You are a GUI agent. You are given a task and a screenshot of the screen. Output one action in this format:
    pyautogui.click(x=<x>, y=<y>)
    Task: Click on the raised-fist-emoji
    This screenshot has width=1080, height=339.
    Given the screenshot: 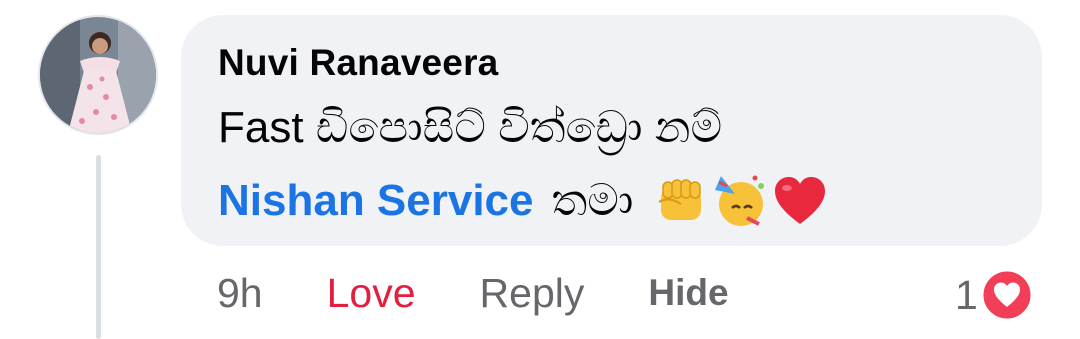 What is the action you would take?
    pyautogui.click(x=680, y=199)
    